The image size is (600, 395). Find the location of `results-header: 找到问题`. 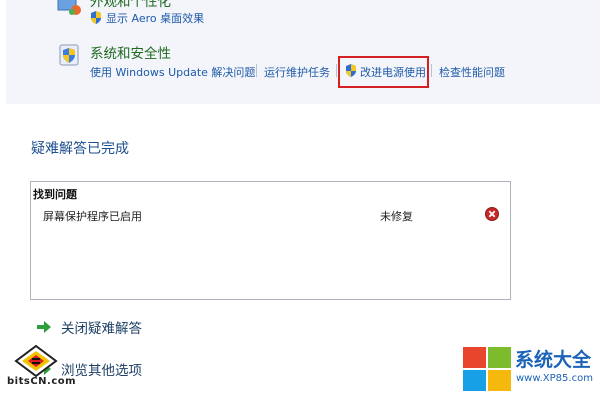

results-header: 找到问题 is located at coordinates (55, 194).